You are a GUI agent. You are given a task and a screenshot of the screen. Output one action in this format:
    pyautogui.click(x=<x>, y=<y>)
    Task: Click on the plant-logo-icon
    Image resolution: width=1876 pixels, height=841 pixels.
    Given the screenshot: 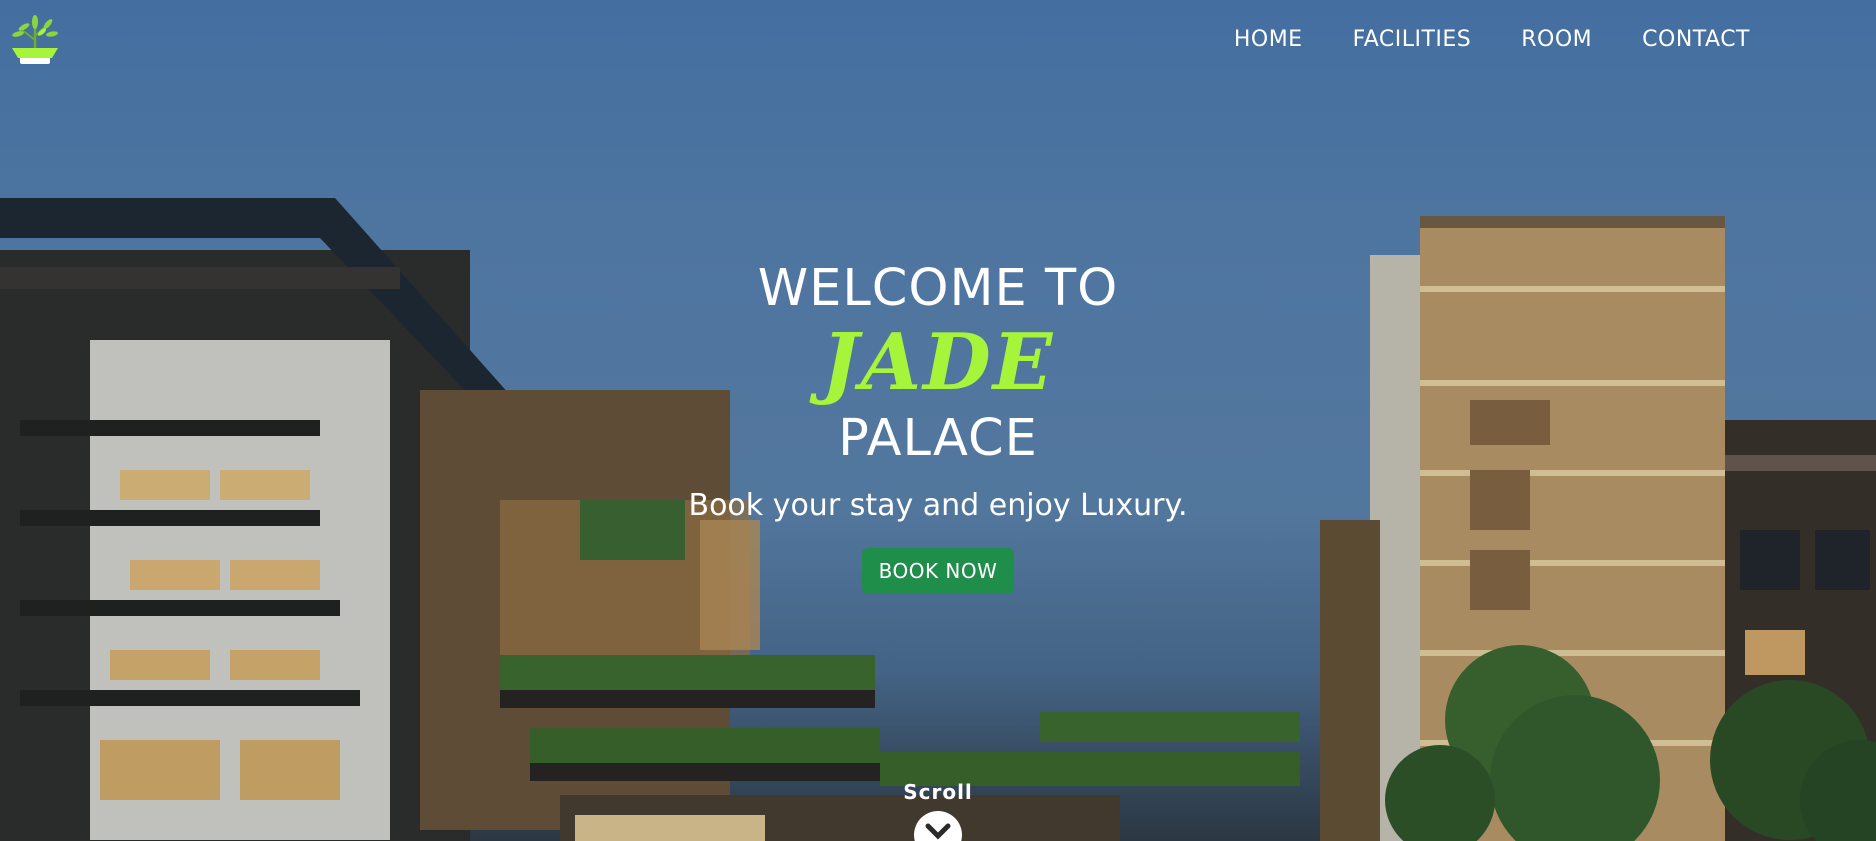 What is the action you would take?
    pyautogui.click(x=35, y=40)
    